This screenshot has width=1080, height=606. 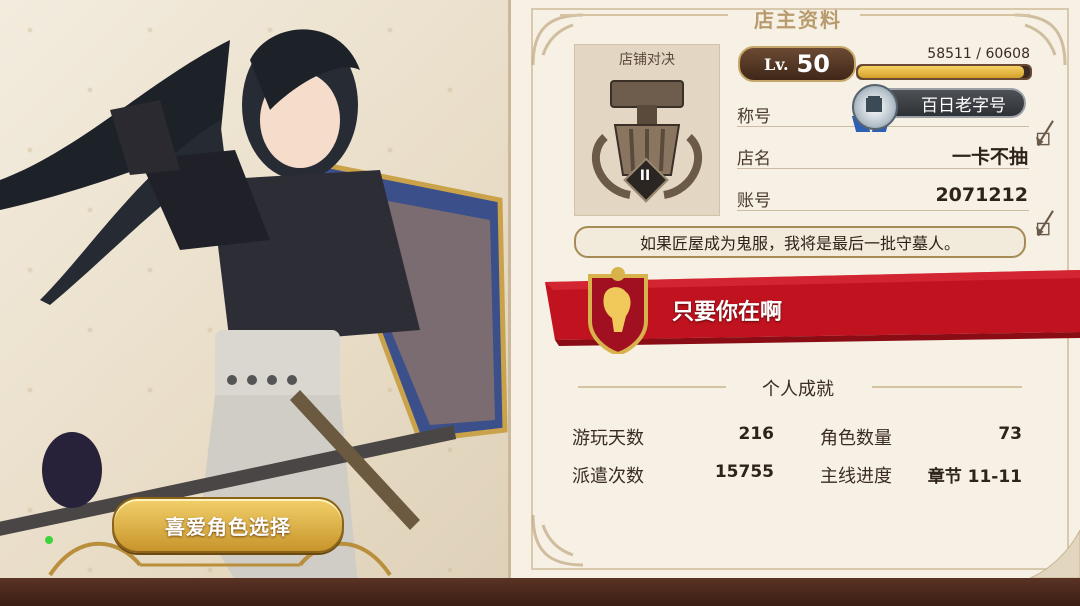 What do you see at coordinates (978, 54) in the screenshot?
I see `exp-text: 58511 / 60608` at bounding box center [978, 54].